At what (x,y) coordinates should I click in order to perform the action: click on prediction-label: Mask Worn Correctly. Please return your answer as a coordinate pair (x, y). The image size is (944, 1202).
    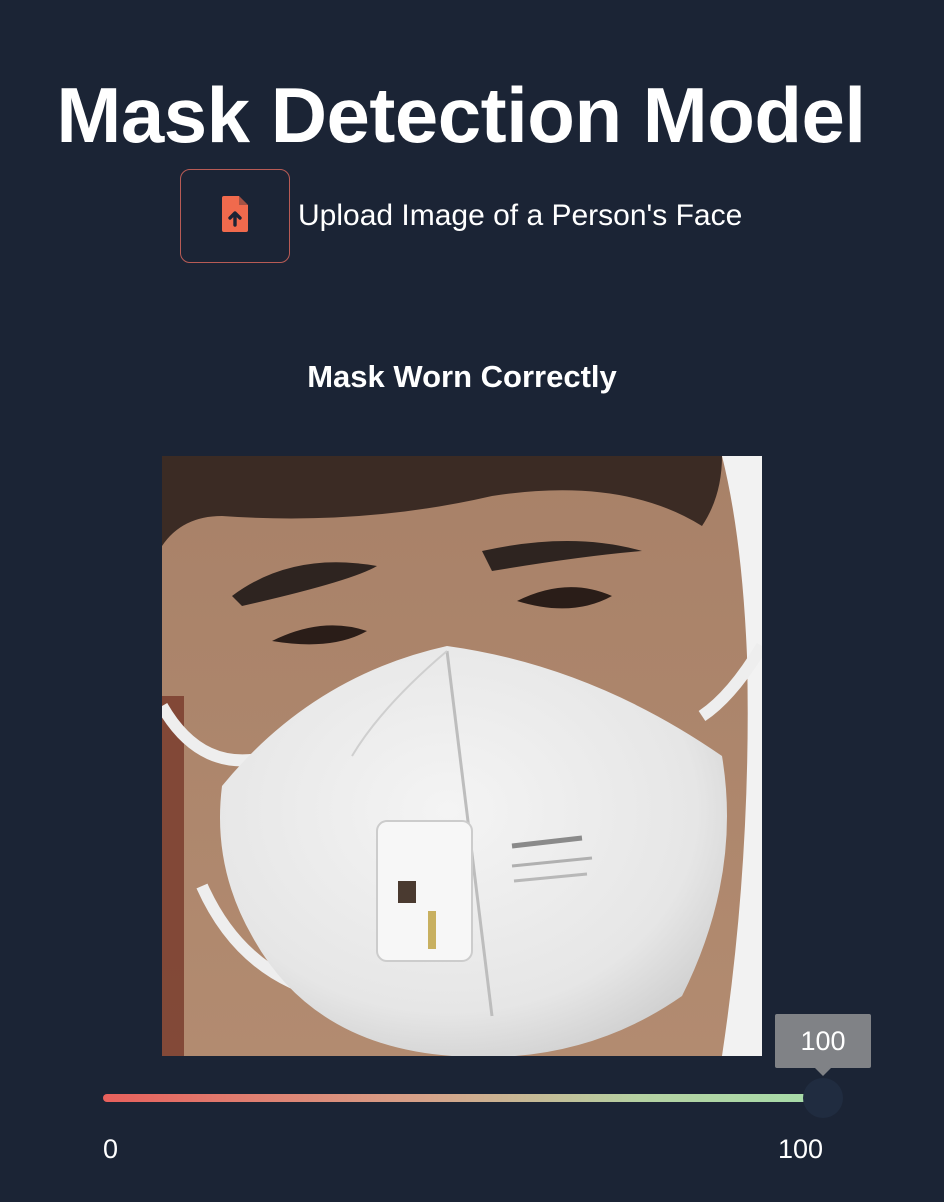
    Looking at the image, I should click on (462, 376).